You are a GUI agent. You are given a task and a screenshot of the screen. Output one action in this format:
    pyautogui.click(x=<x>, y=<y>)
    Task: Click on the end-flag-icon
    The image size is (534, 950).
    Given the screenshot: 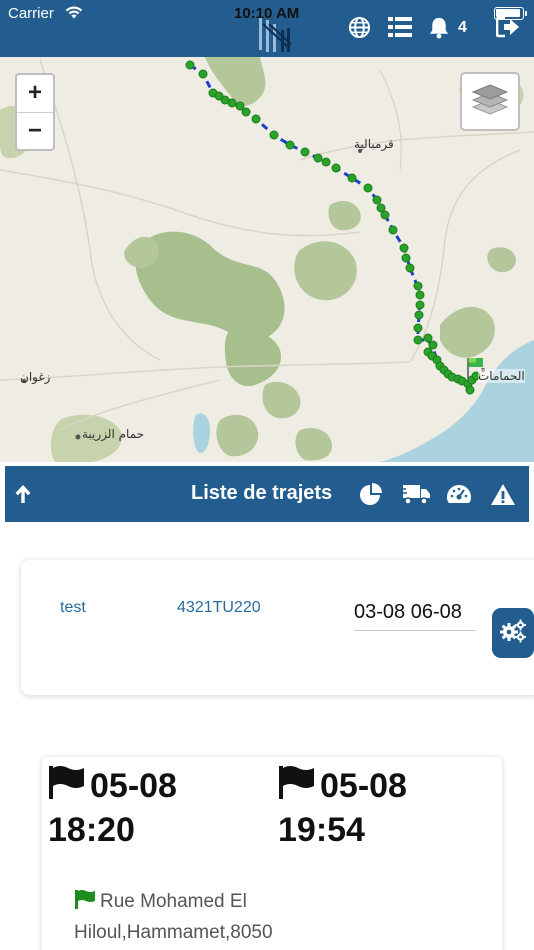 What is the action you would take?
    pyautogui.click(x=297, y=787)
    